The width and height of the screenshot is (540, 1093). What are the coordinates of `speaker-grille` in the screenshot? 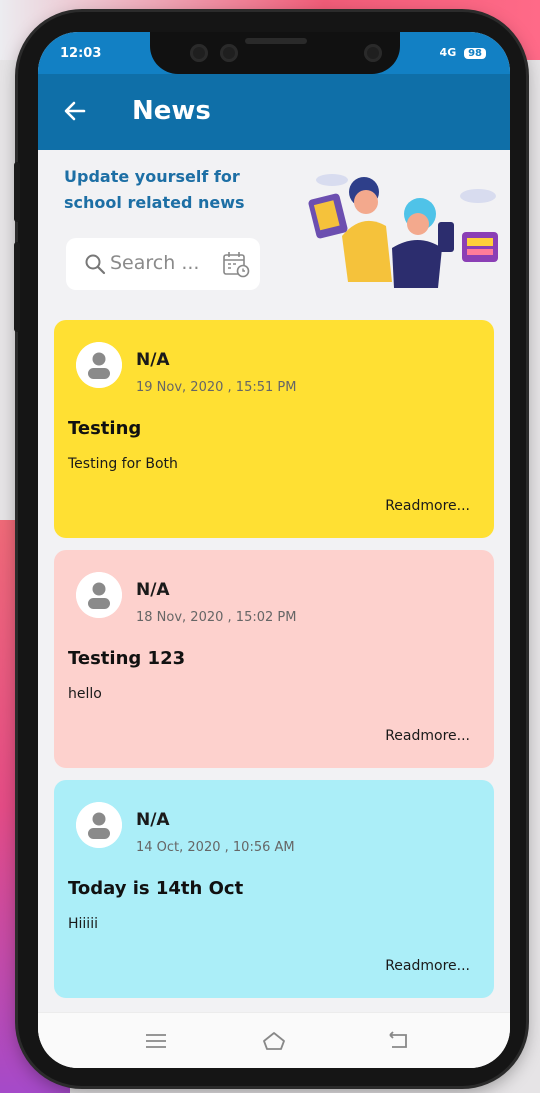 It's located at (276, 41).